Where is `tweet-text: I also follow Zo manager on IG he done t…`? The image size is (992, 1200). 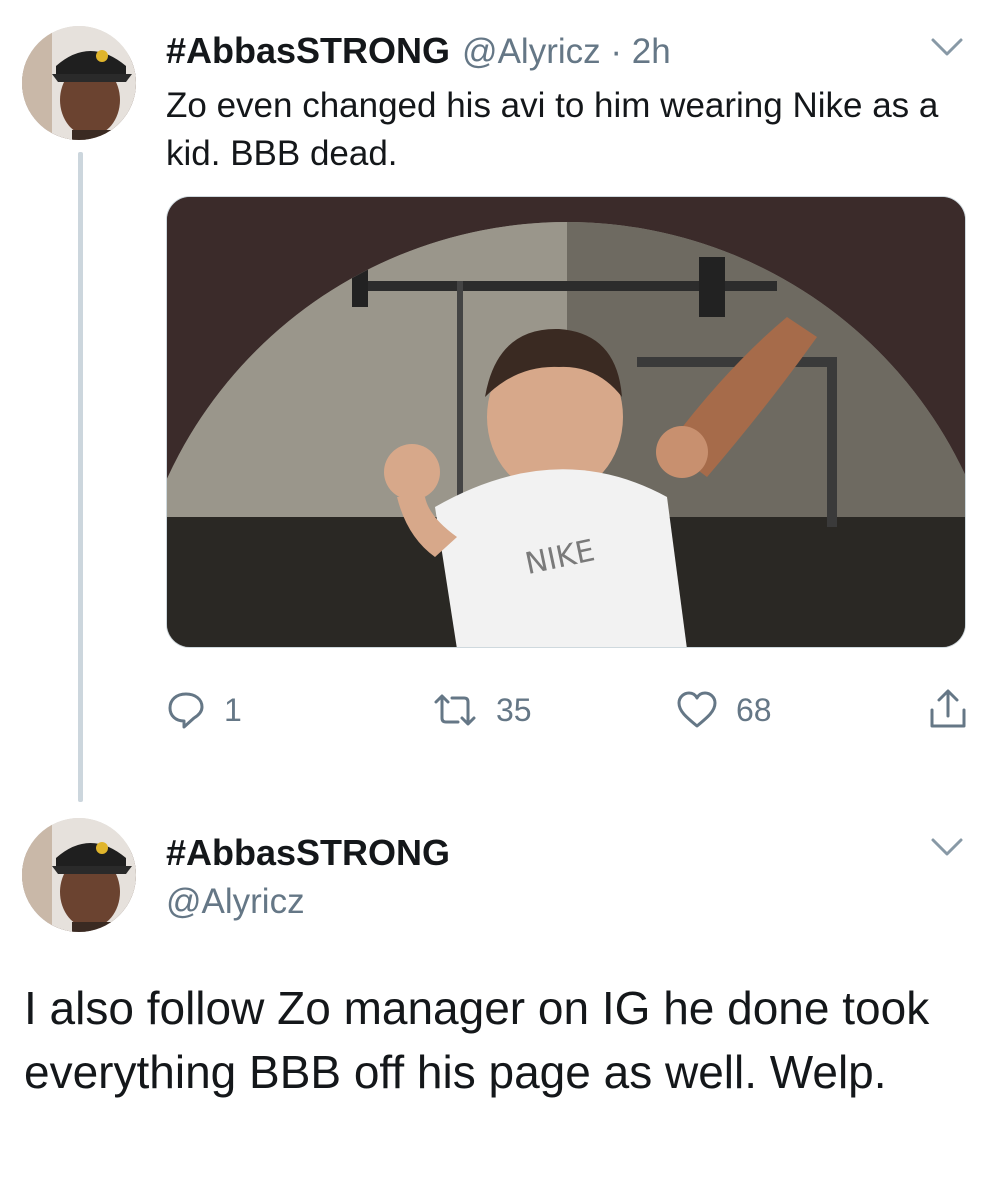
tweet-text: I also follow Zo manager on IG he done t… is located at coordinates (477, 1040).